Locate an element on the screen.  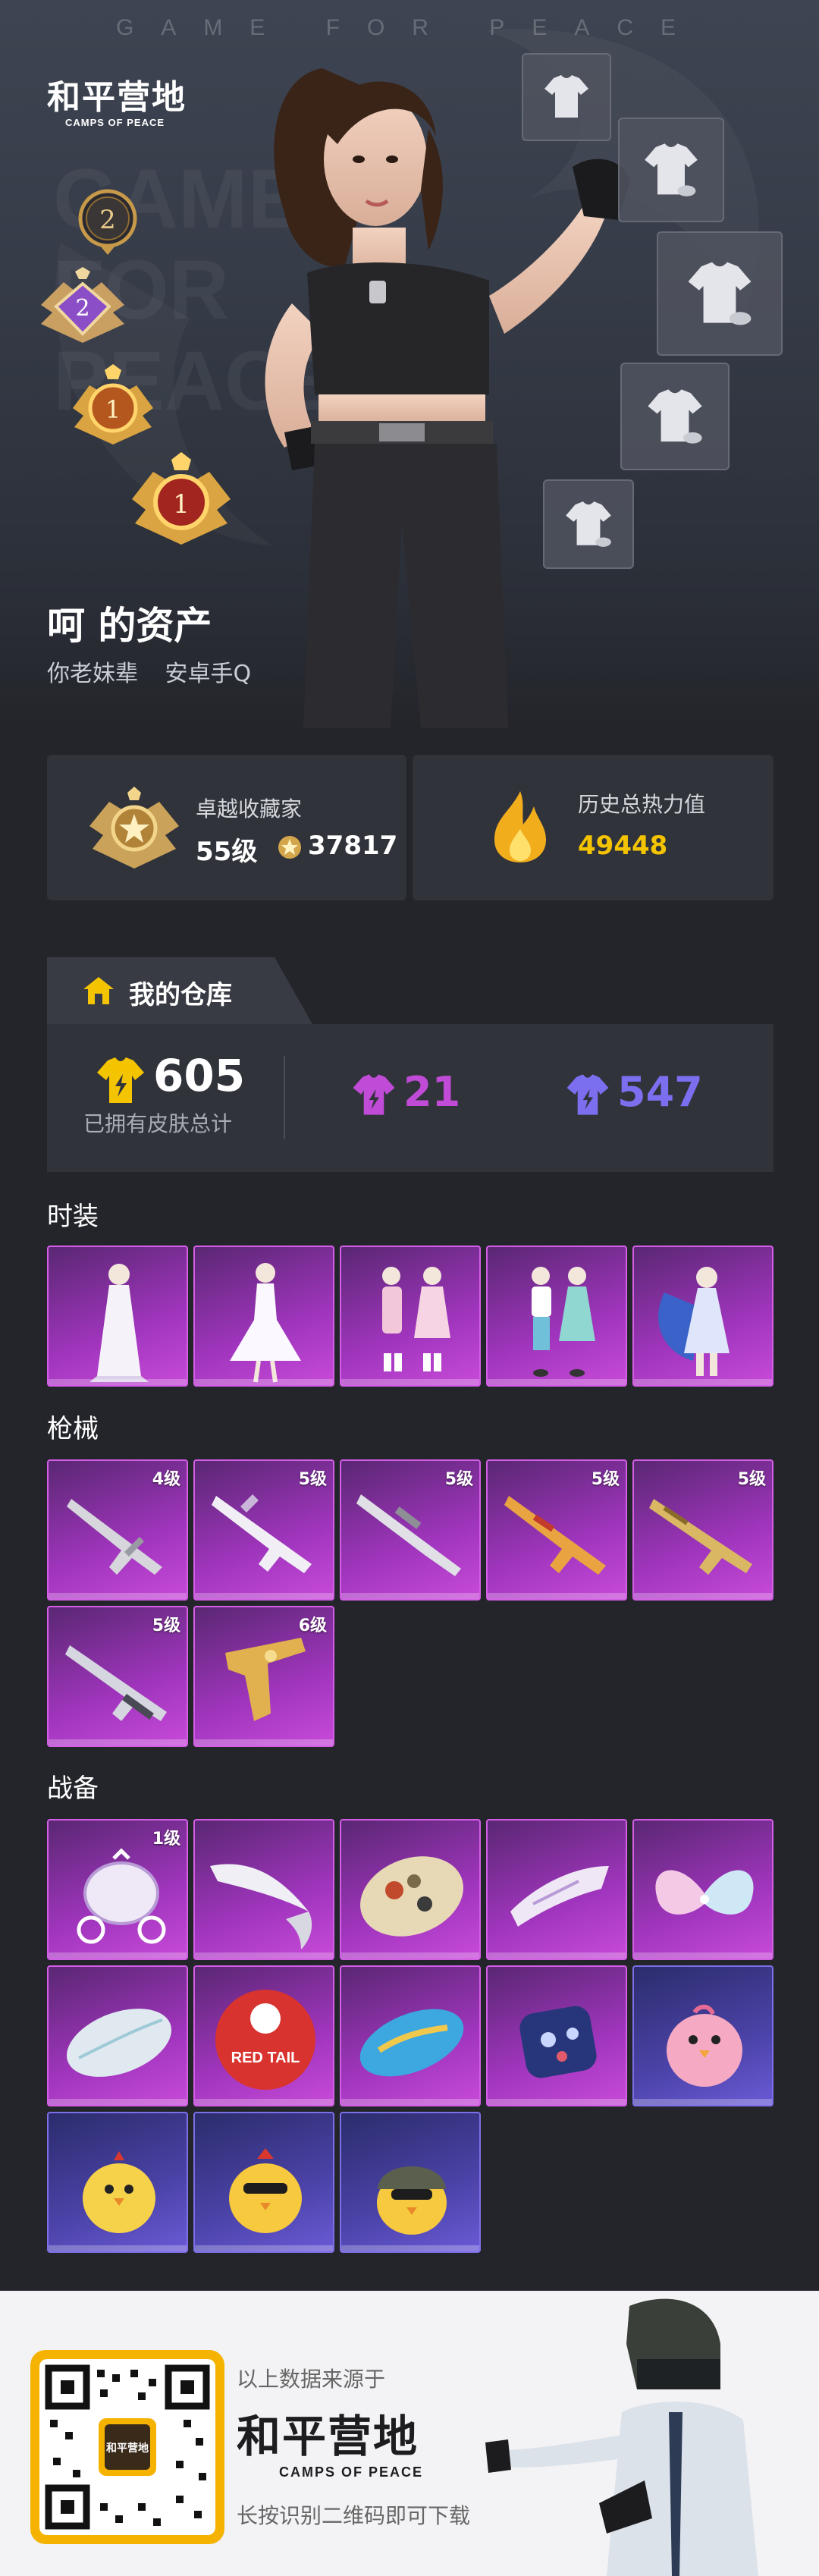
gear-item-7: RED TAIL is located at coordinates (263, 2035).